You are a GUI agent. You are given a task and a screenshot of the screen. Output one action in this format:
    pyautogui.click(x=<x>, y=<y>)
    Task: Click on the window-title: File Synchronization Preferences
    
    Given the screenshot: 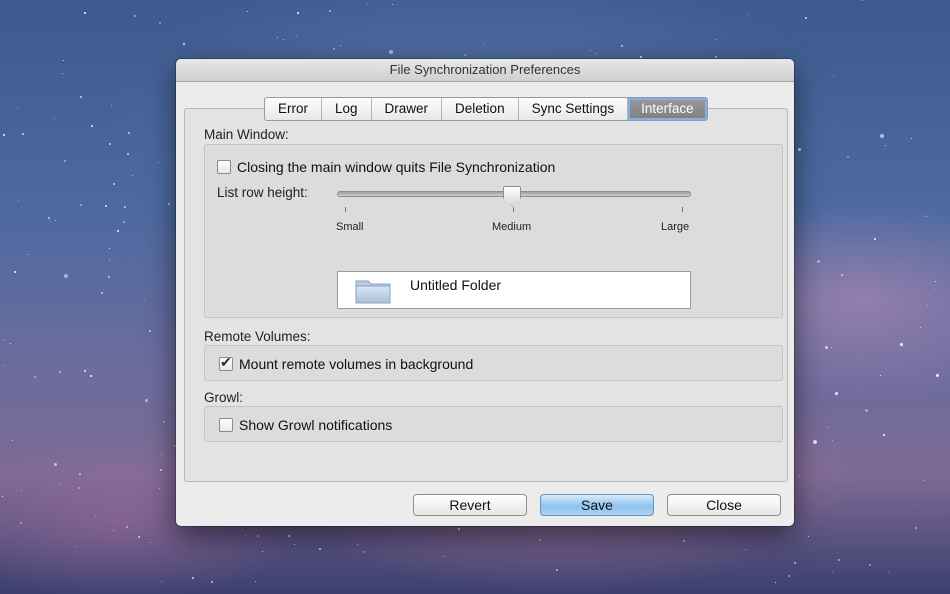 What is the action you would take?
    pyautogui.click(x=485, y=70)
    